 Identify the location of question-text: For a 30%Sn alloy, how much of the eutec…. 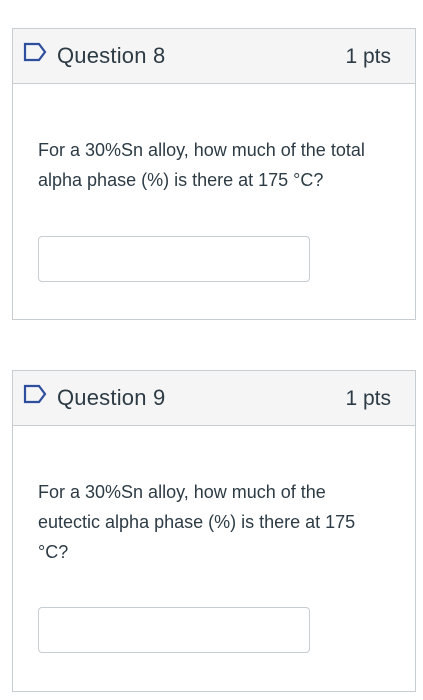
(197, 522).